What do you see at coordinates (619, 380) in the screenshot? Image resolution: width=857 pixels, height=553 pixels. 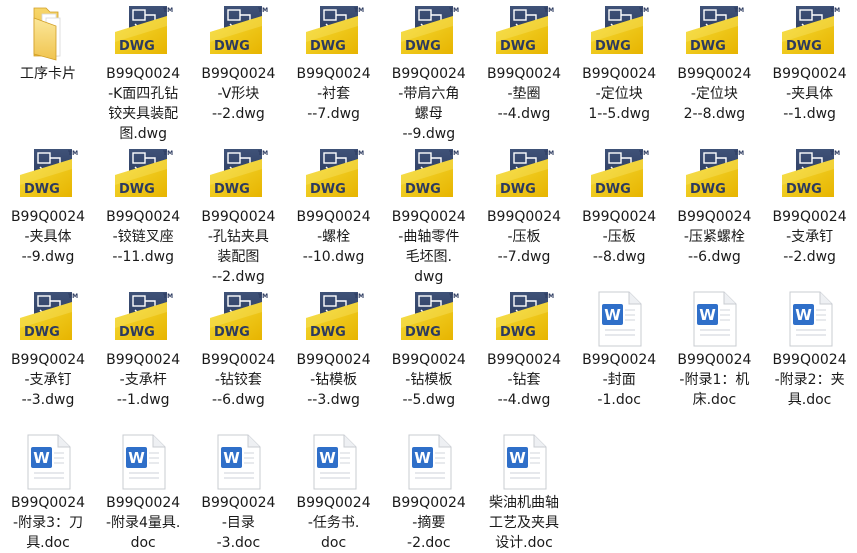 I see `file-name-label: B99Q0024 -封面 -1.doc` at bounding box center [619, 380].